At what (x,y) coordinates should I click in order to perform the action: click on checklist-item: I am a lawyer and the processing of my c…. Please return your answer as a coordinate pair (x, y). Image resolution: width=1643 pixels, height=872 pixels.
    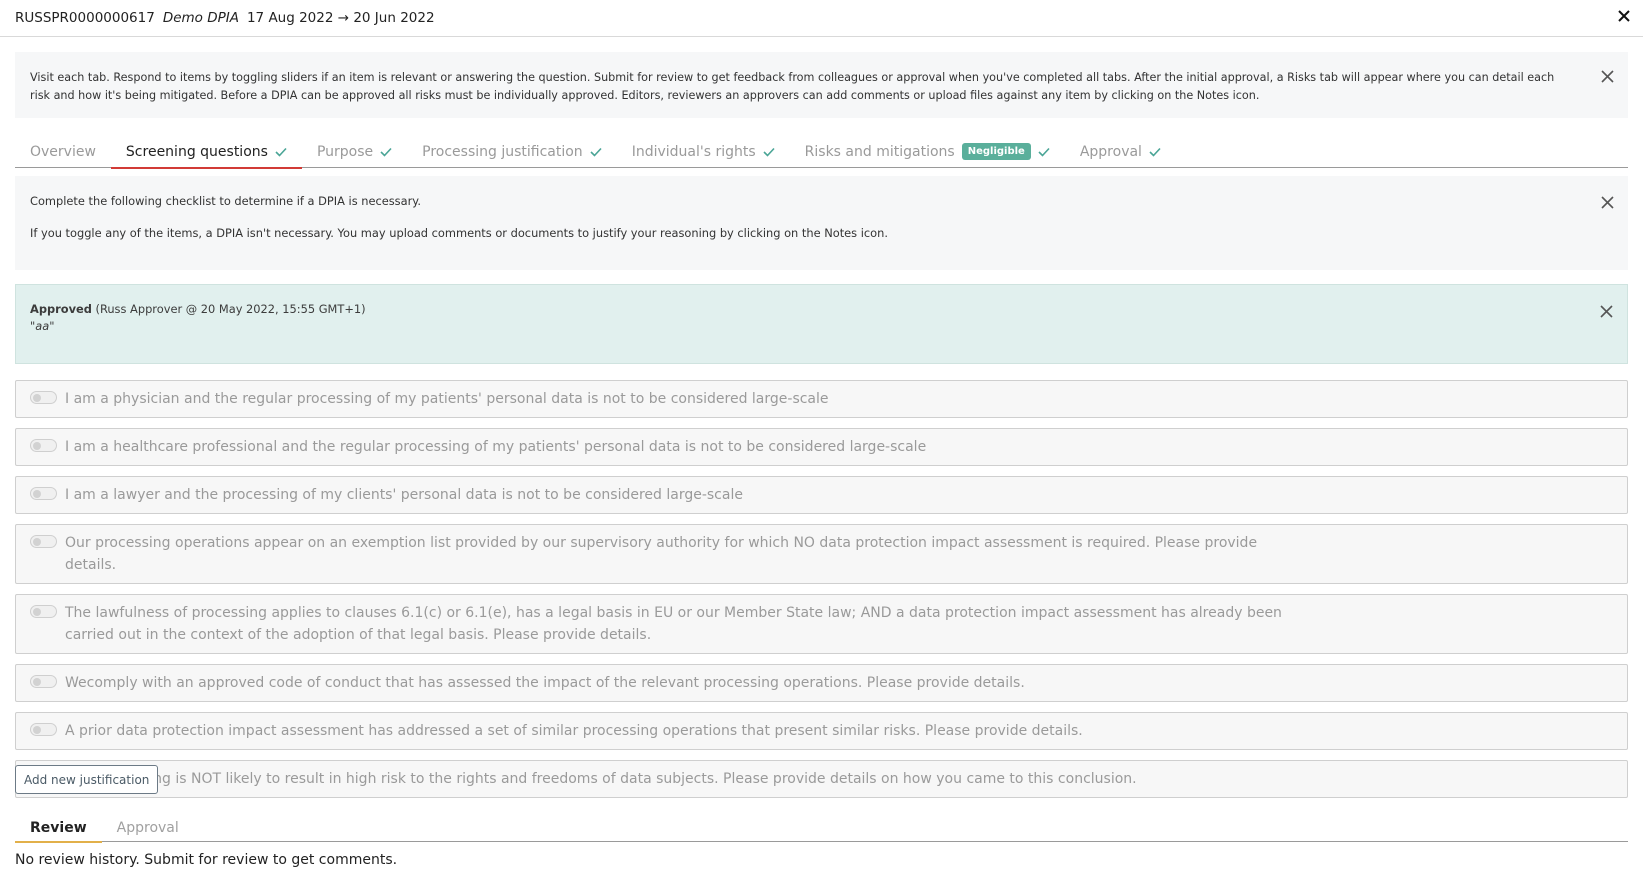
    Looking at the image, I should click on (821, 495).